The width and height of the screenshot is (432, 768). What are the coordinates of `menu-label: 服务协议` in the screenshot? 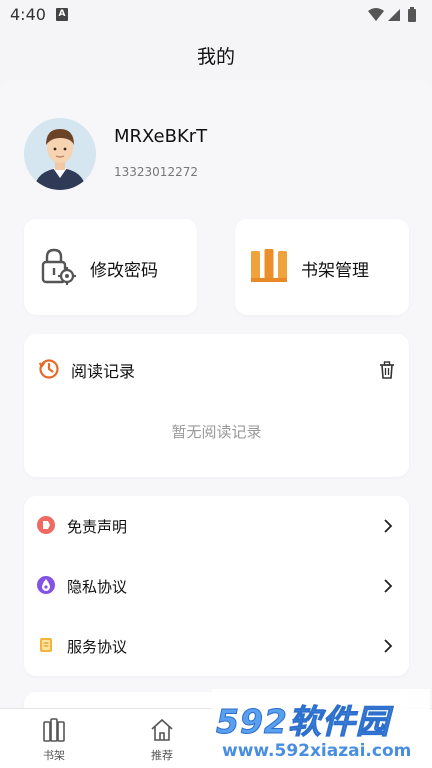 It's located at (97, 647).